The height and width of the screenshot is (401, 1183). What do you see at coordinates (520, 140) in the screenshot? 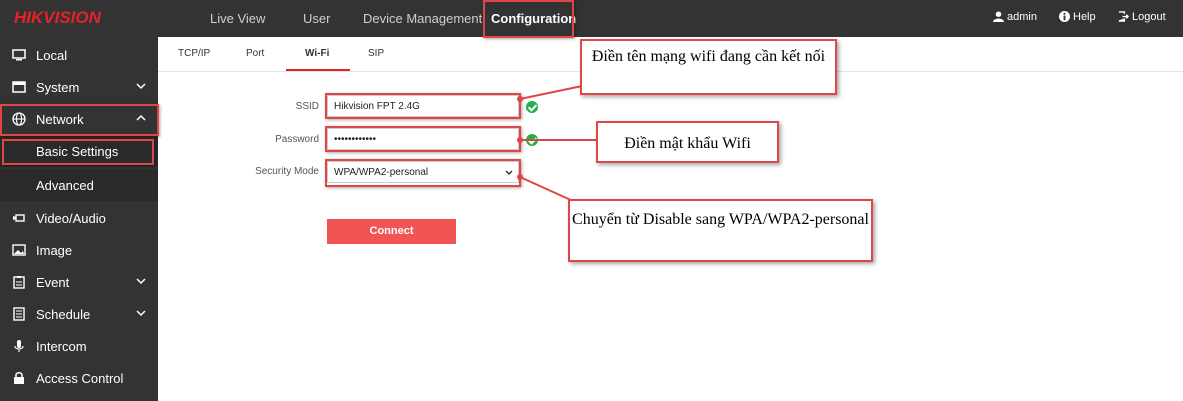
I see `password-connector-dot` at bounding box center [520, 140].